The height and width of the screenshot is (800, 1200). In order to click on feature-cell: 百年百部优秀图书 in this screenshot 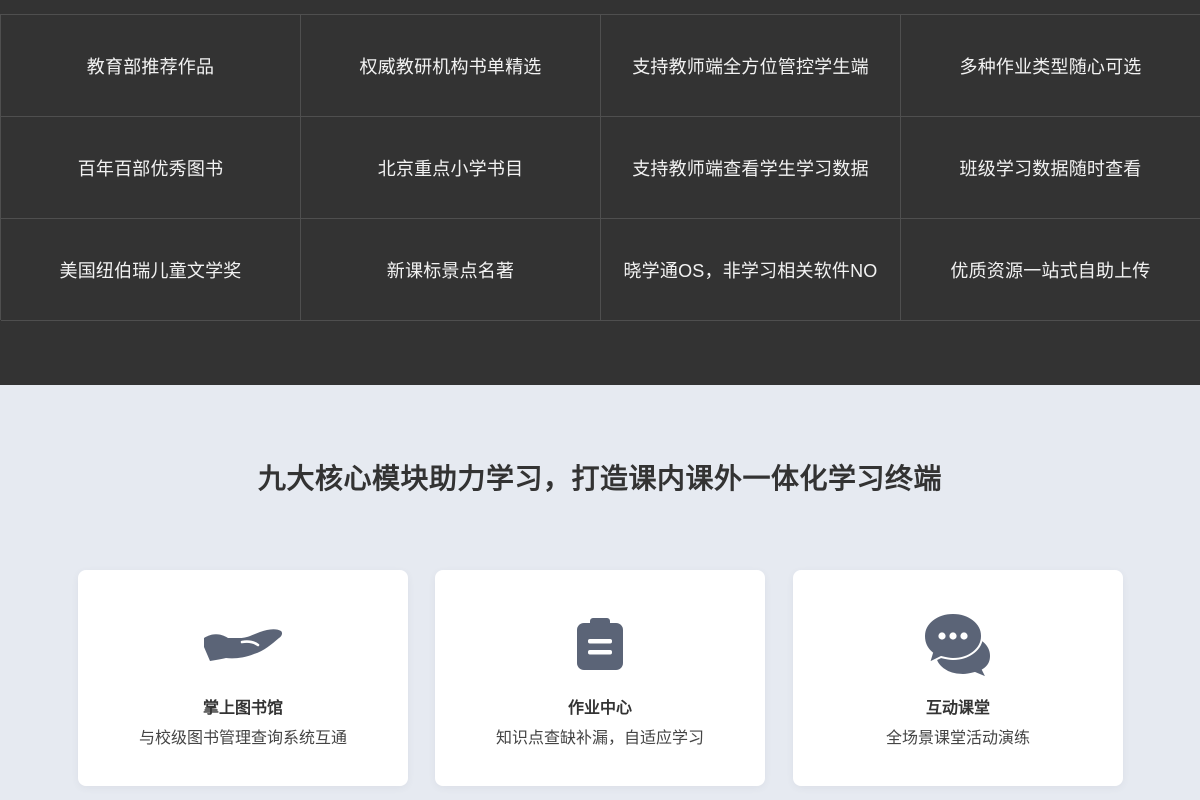, I will do `click(151, 168)`.